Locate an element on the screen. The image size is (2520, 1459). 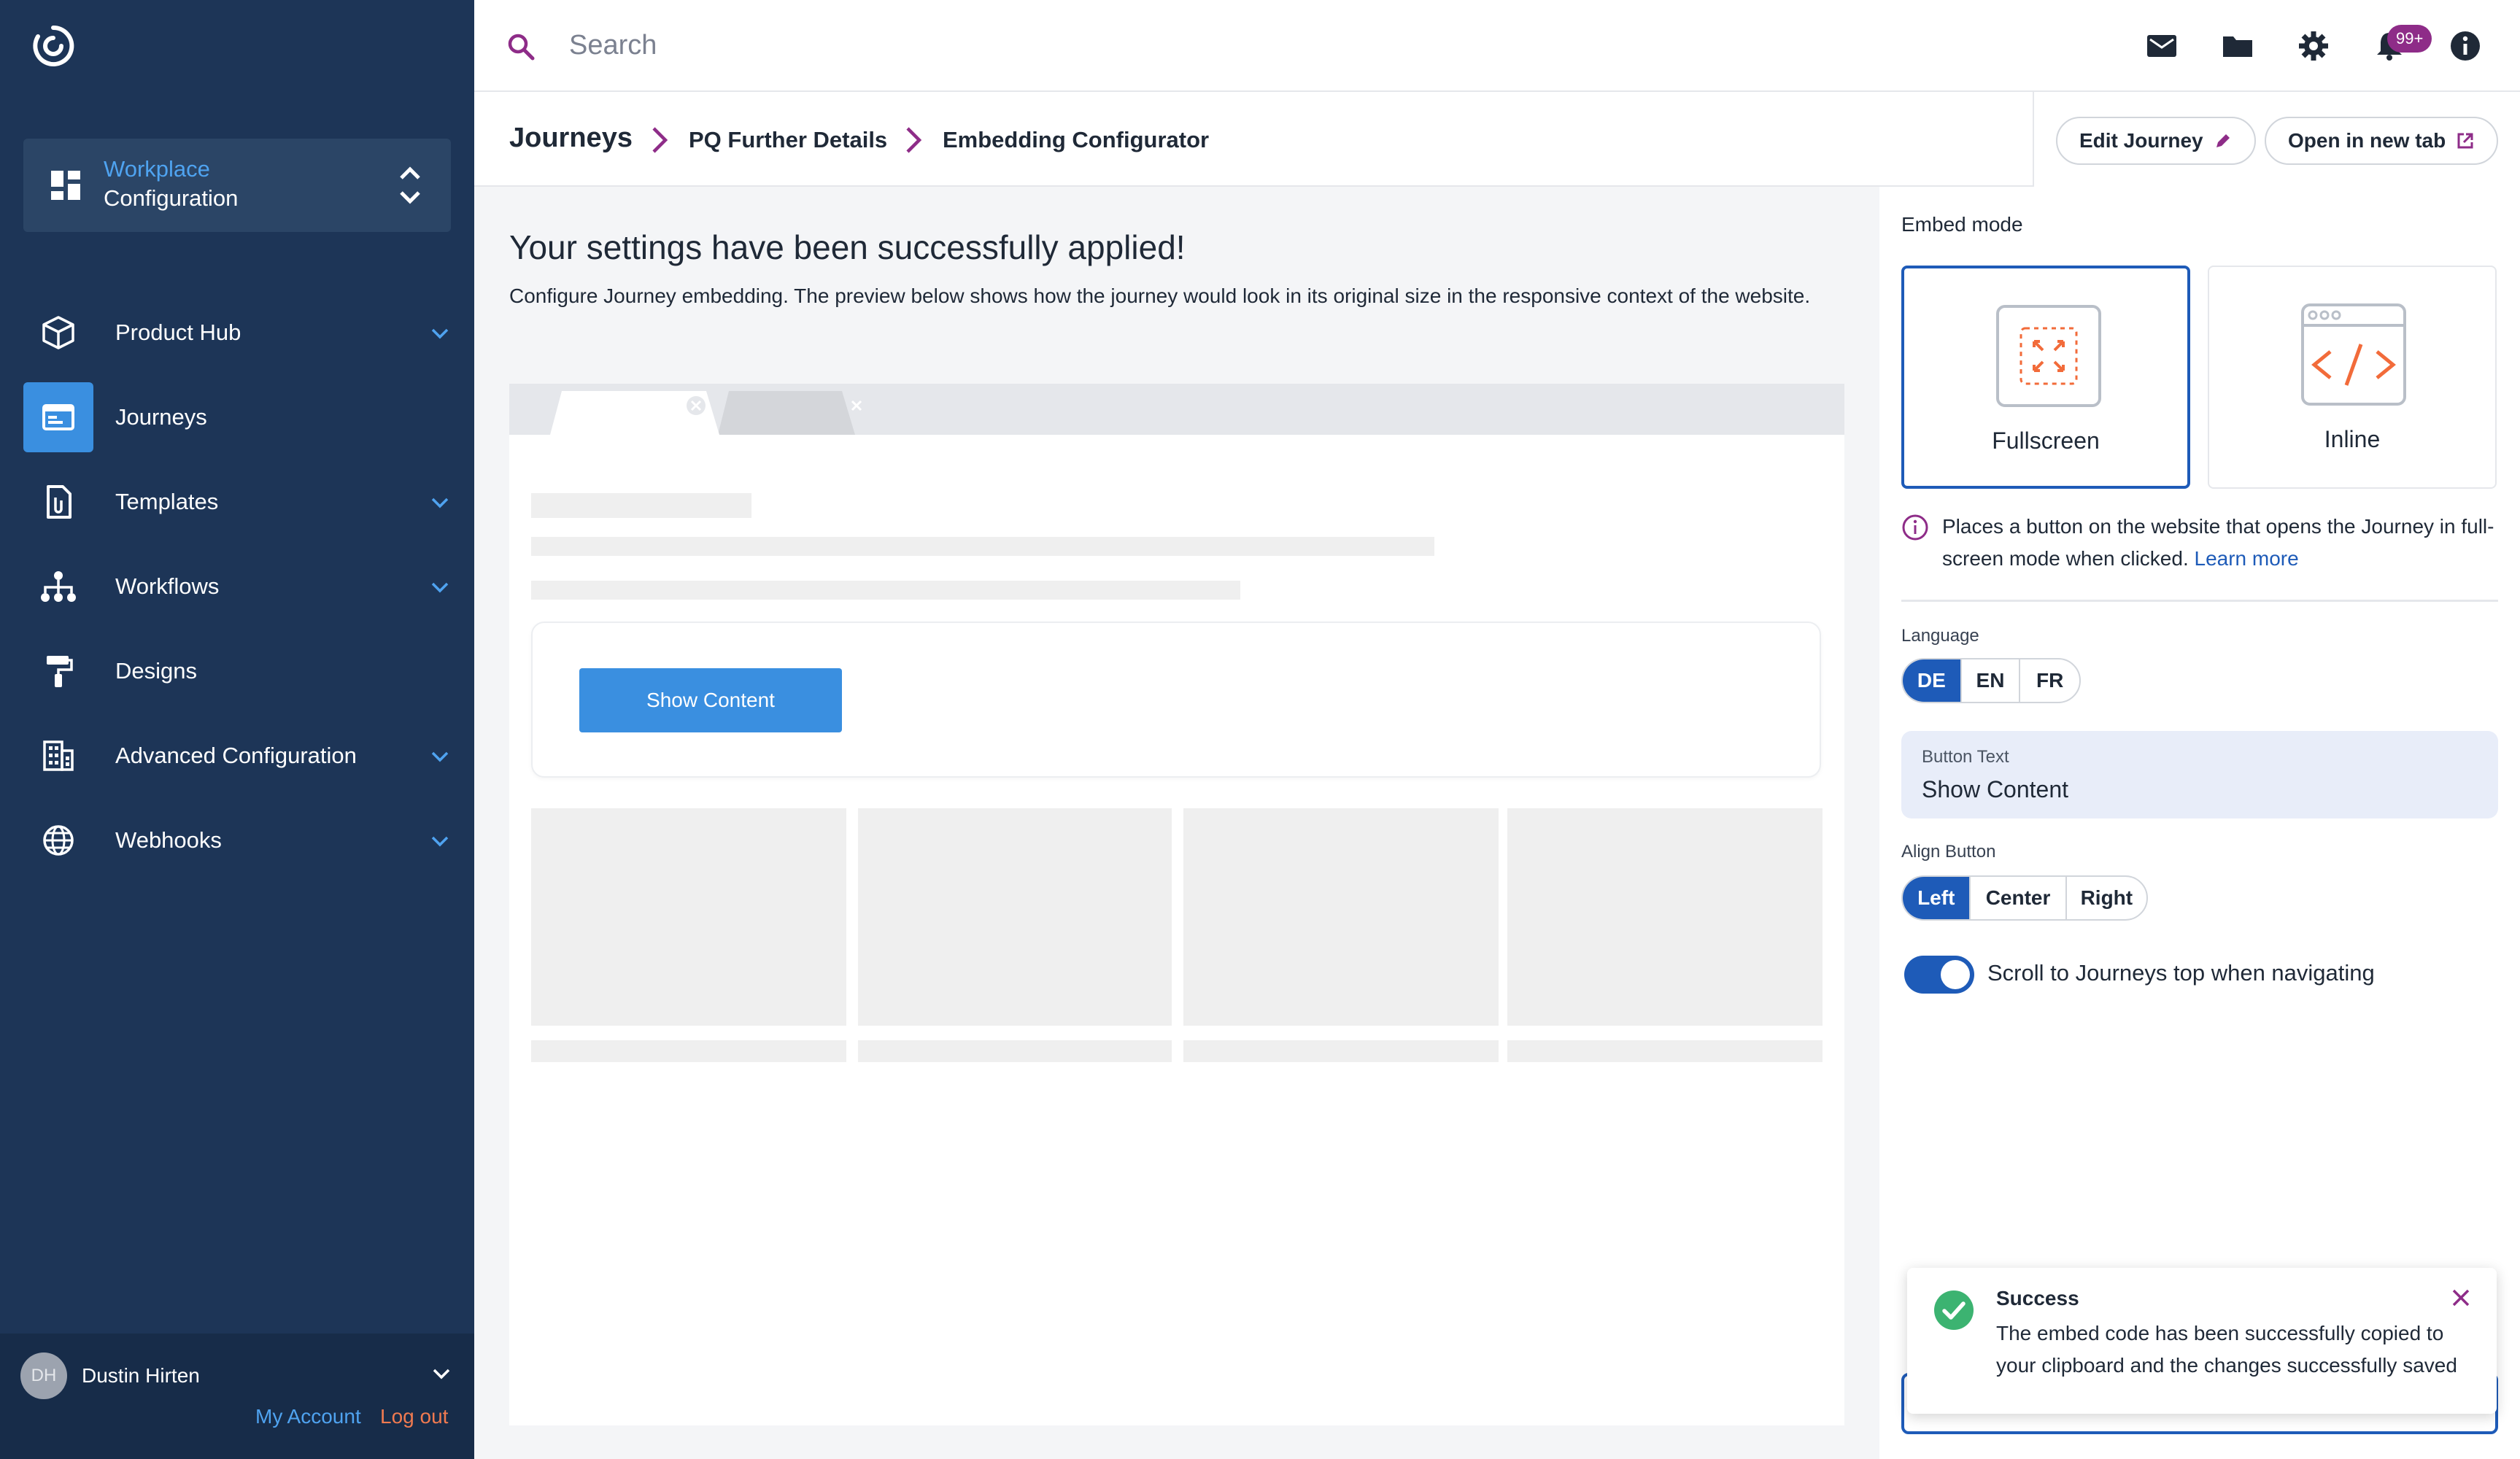
button-text-field: Button Text is located at coordinates (2200, 774).